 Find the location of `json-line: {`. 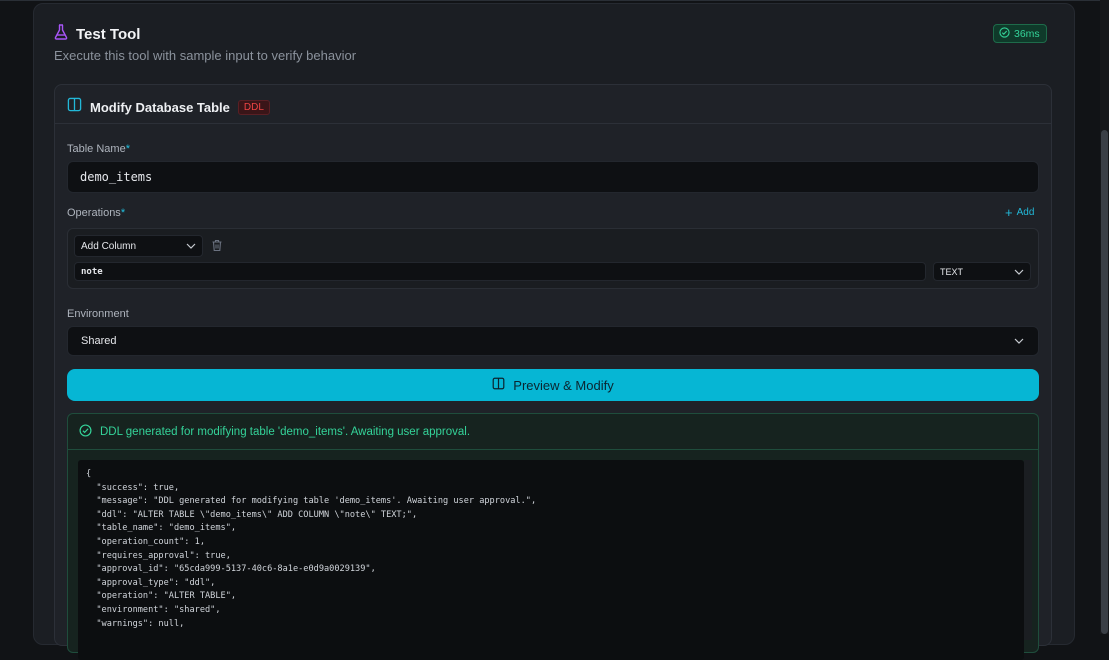

json-line: { is located at coordinates (89, 474).